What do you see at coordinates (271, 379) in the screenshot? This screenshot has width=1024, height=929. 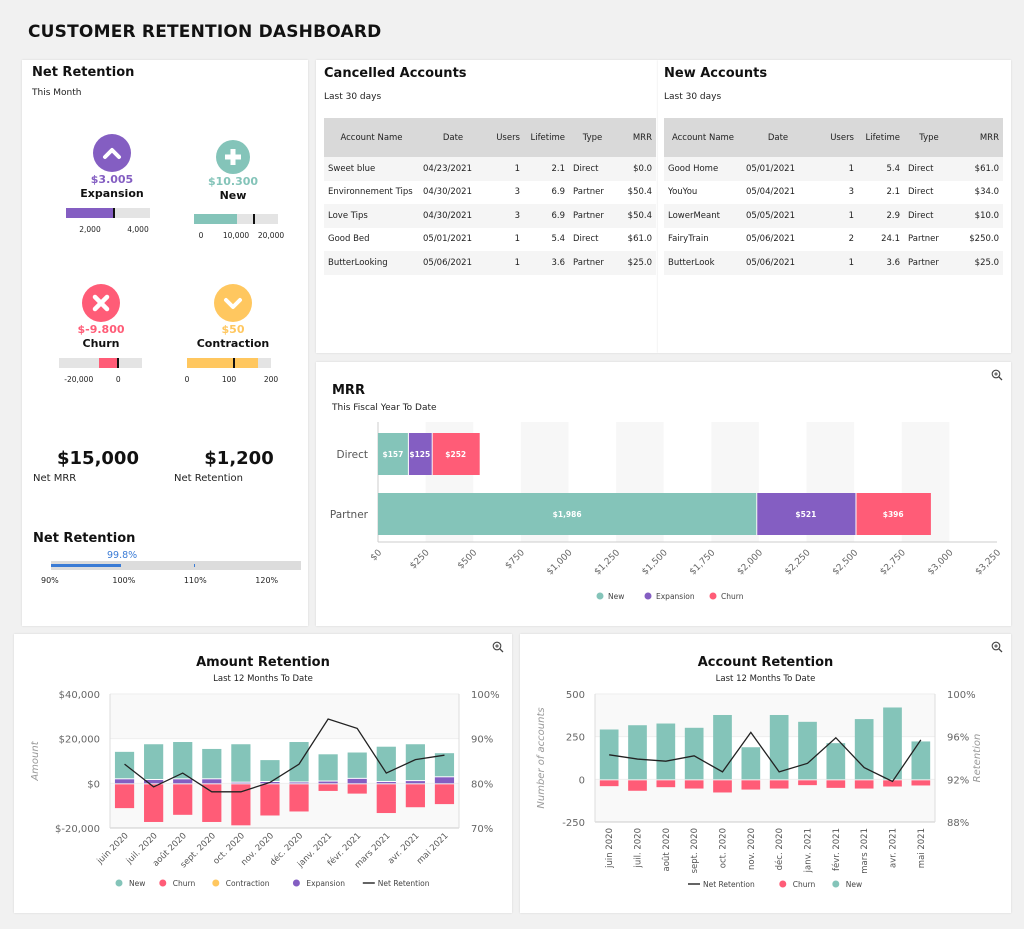 I see `bullet-tick-label: 200` at bounding box center [271, 379].